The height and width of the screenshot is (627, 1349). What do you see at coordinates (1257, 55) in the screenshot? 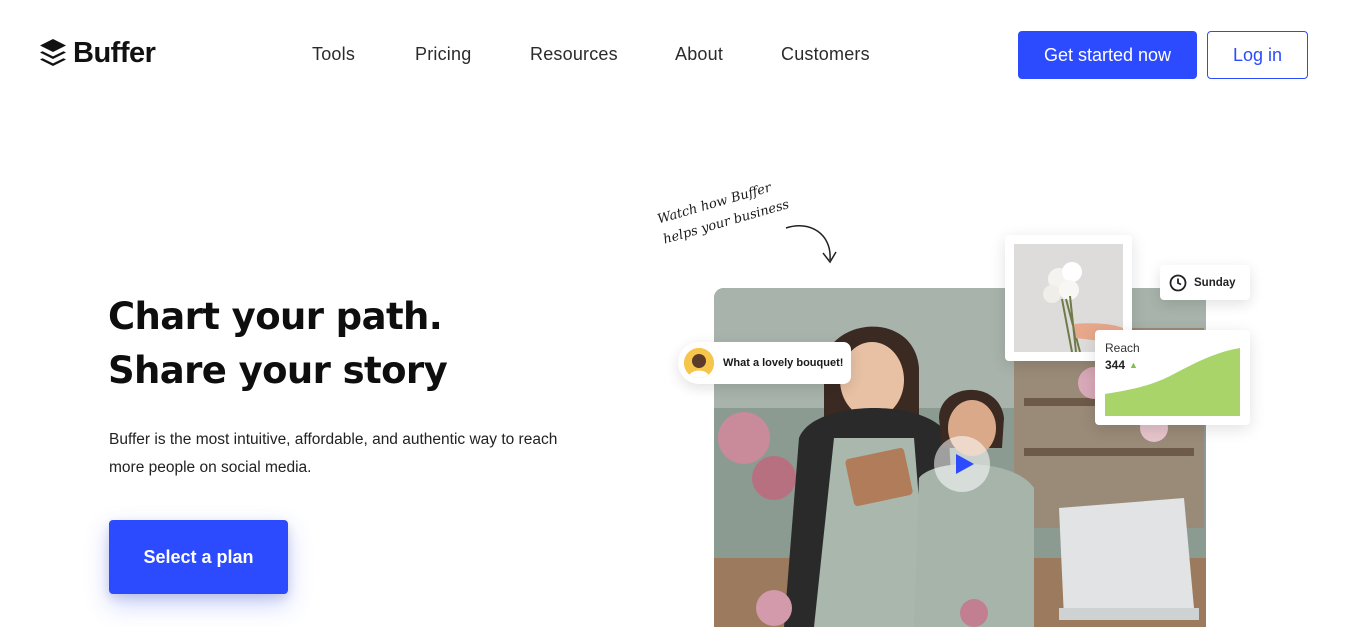
I see `login-button: Log in` at bounding box center [1257, 55].